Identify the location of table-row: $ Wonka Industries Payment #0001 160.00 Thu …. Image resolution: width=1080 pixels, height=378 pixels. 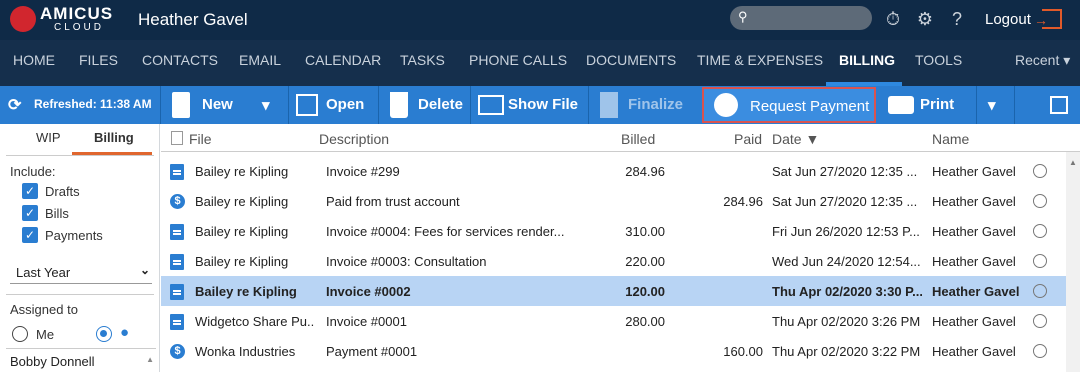
(613, 351).